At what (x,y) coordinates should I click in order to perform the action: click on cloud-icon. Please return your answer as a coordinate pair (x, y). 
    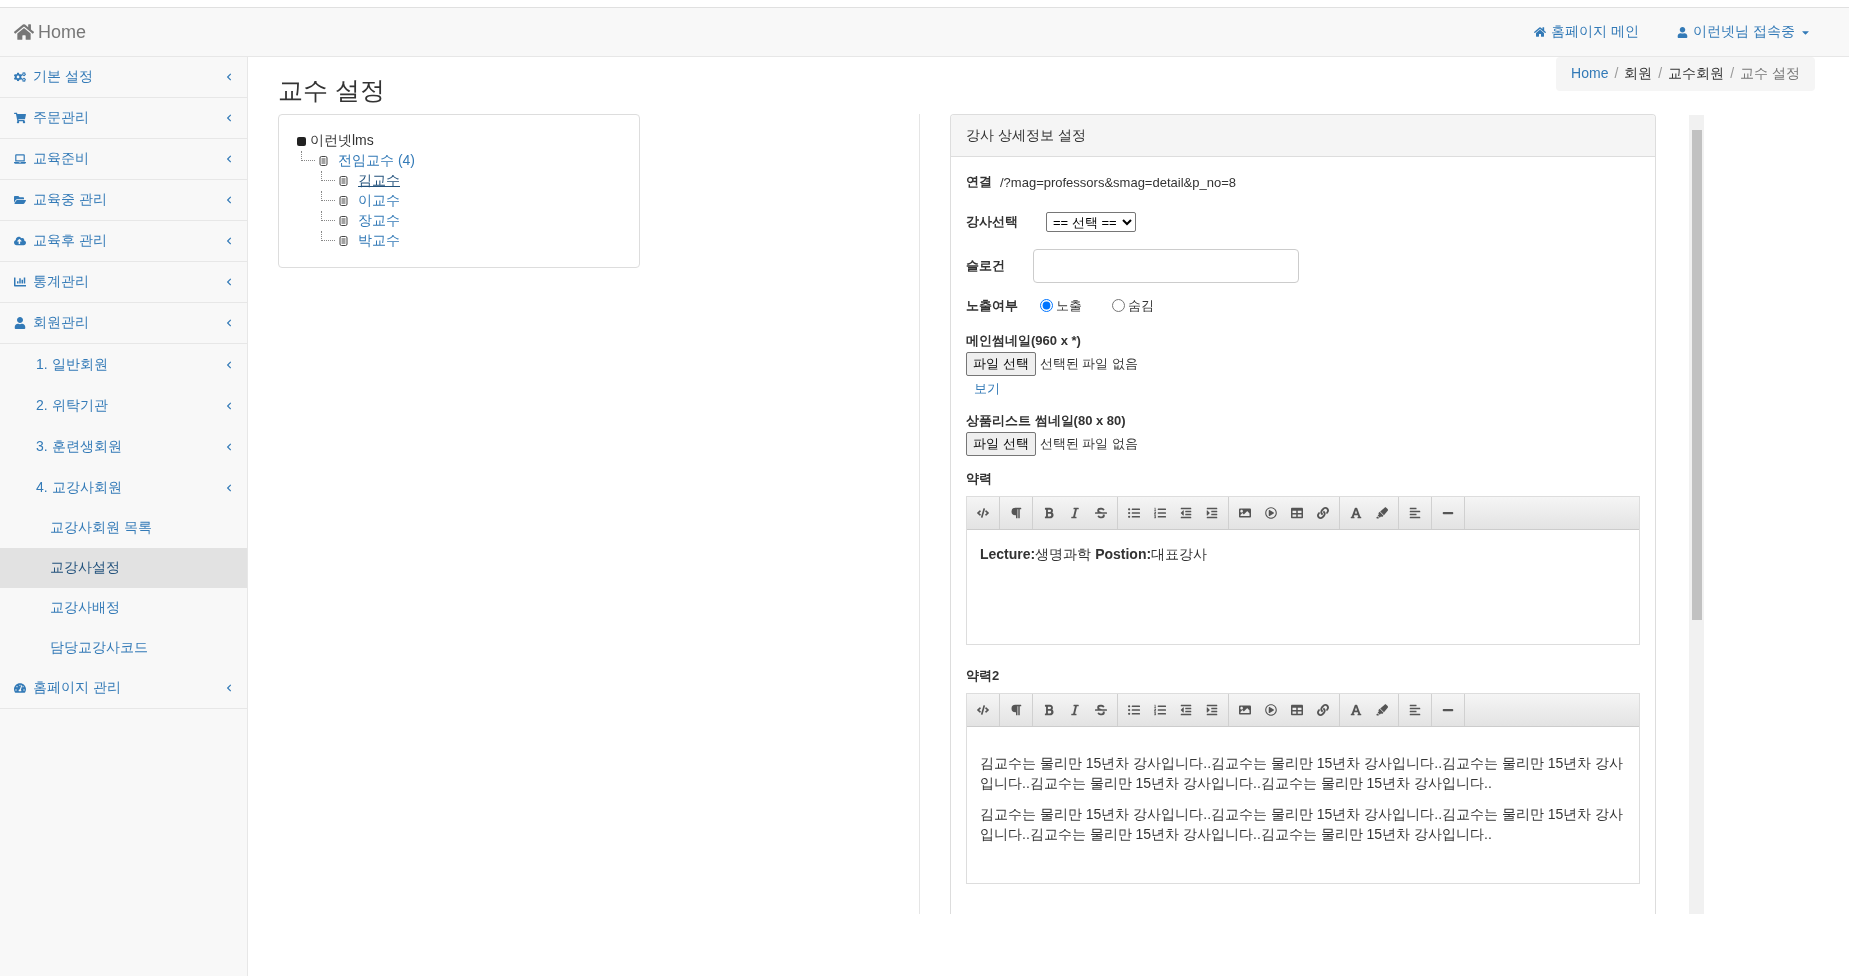
    Looking at the image, I should click on (20, 241).